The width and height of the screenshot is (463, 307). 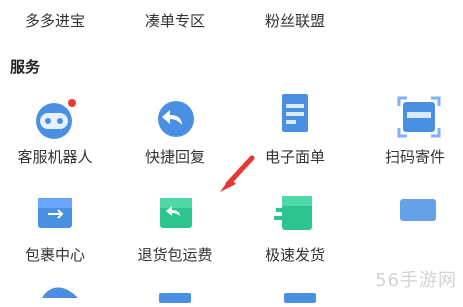 I want to click on shortcut-fans-alliance: 粉丝联盟, so click(x=295, y=20).